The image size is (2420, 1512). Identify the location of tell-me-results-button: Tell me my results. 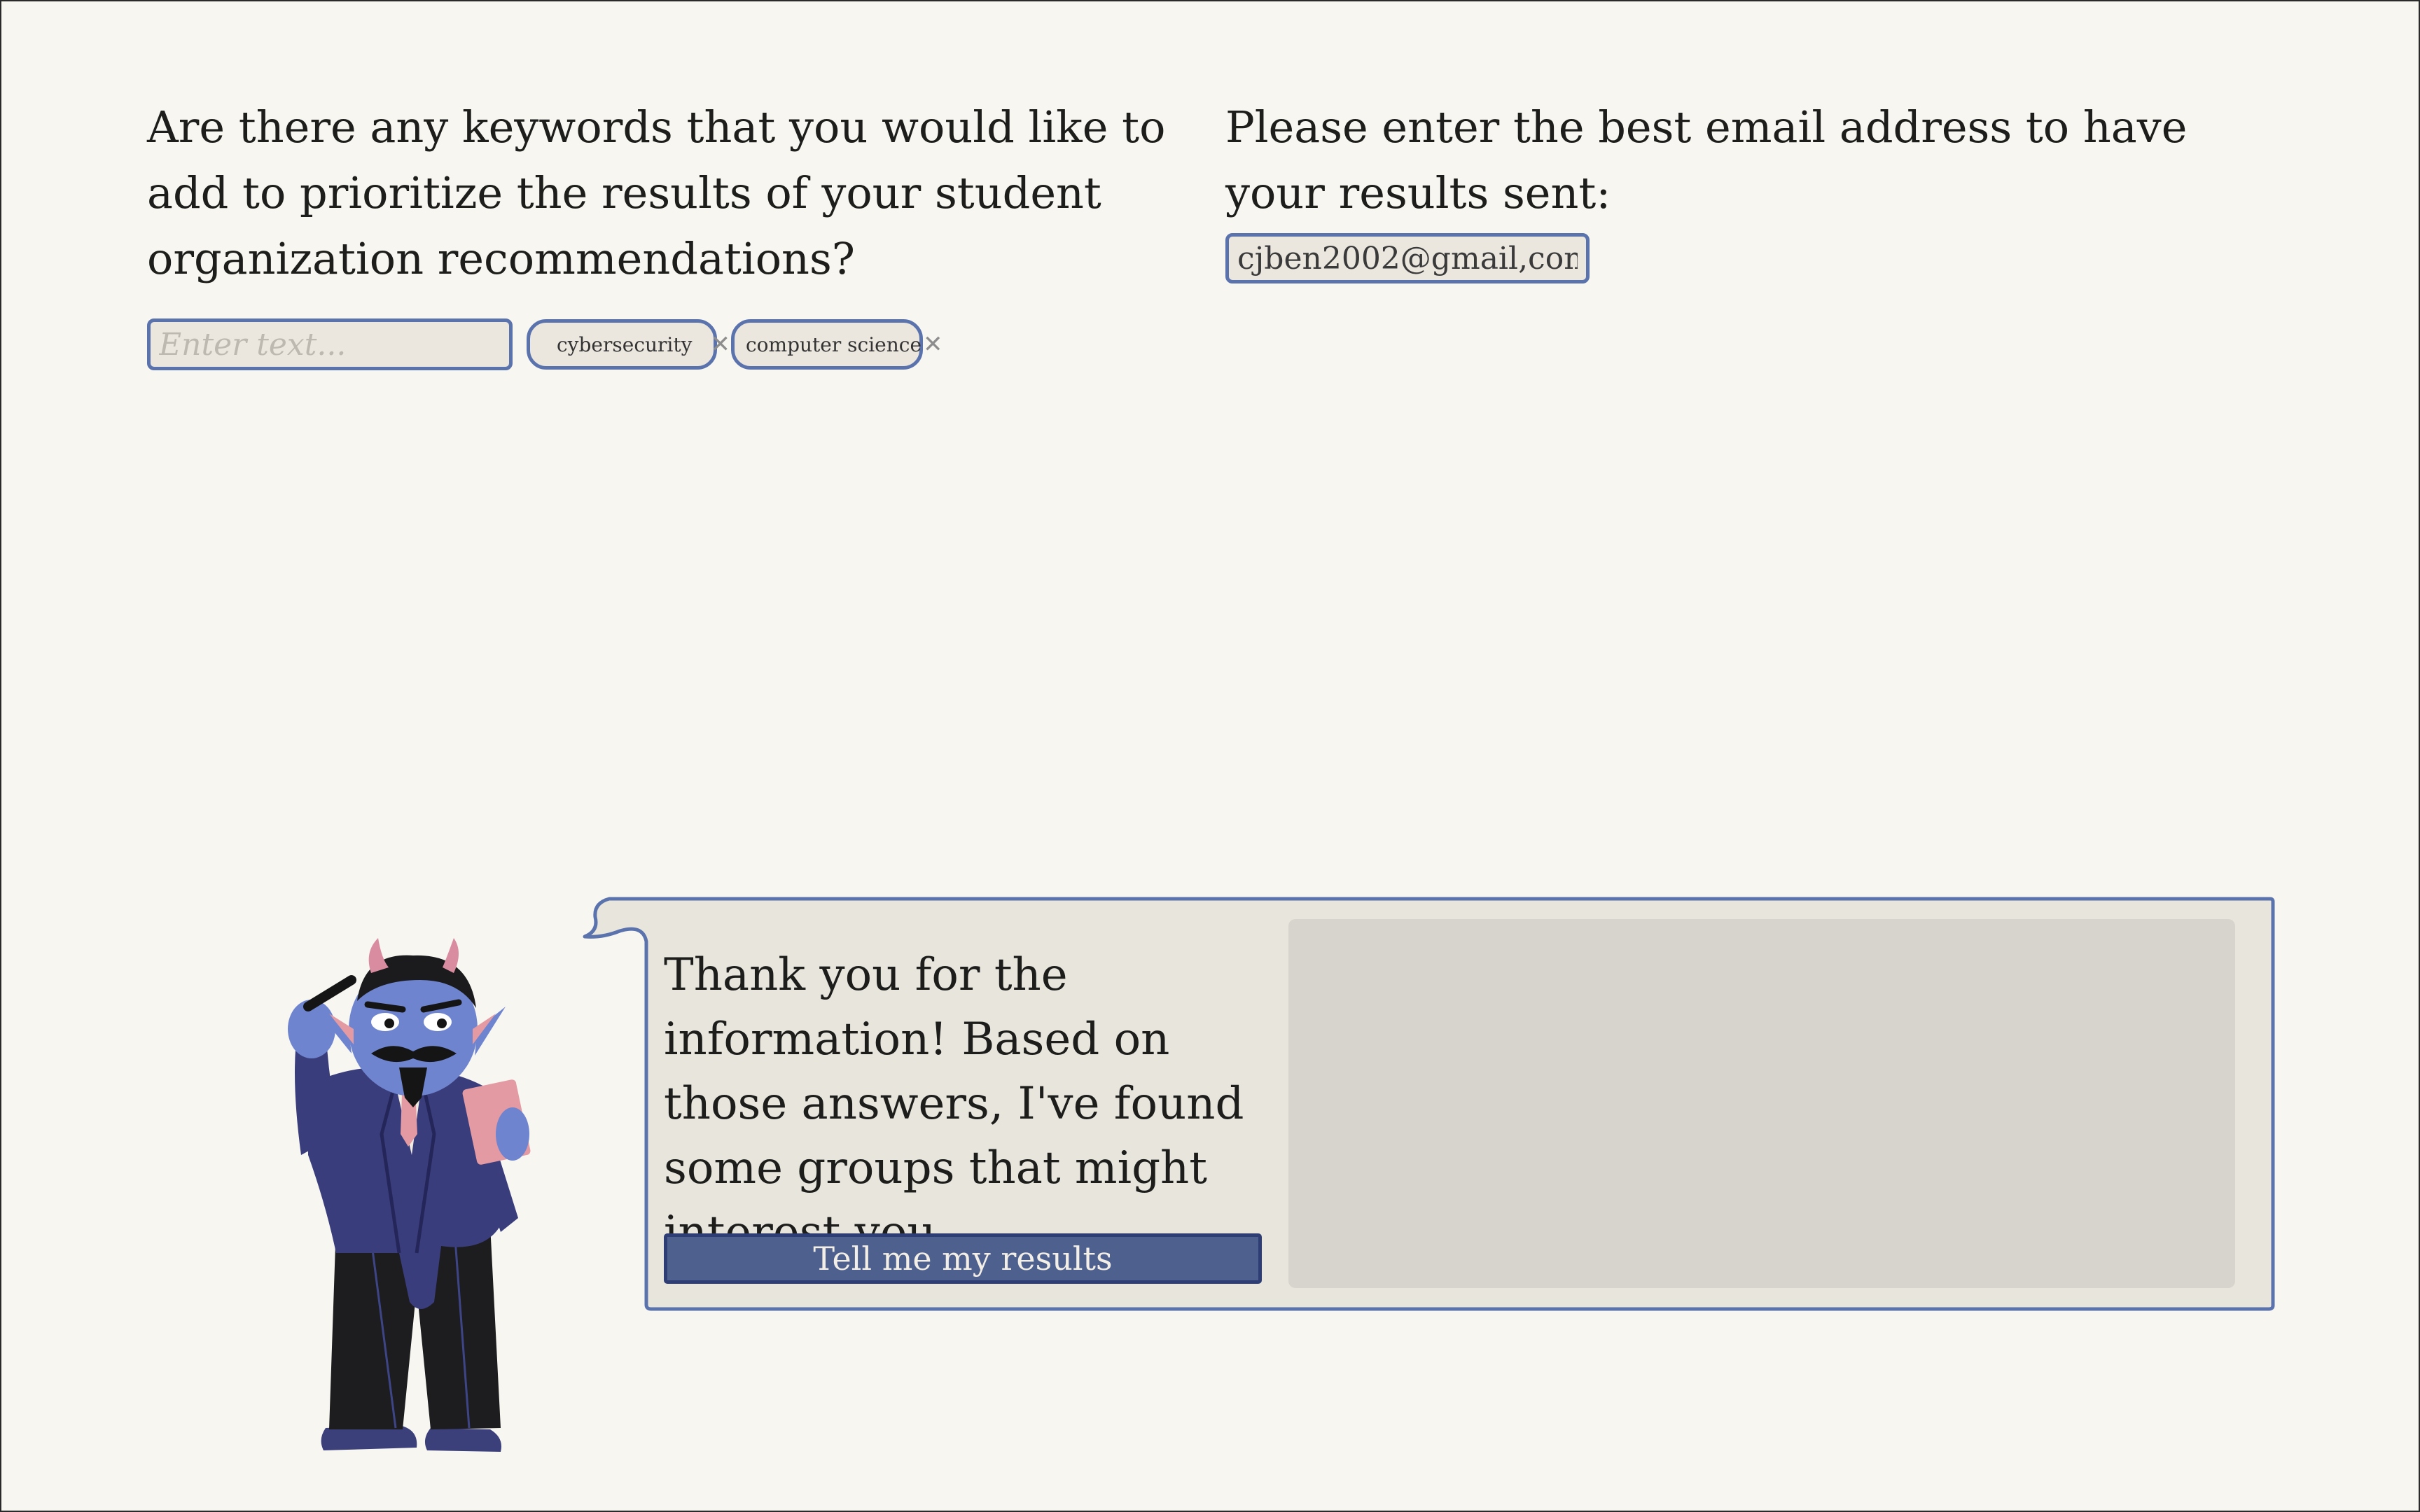
(963, 1258).